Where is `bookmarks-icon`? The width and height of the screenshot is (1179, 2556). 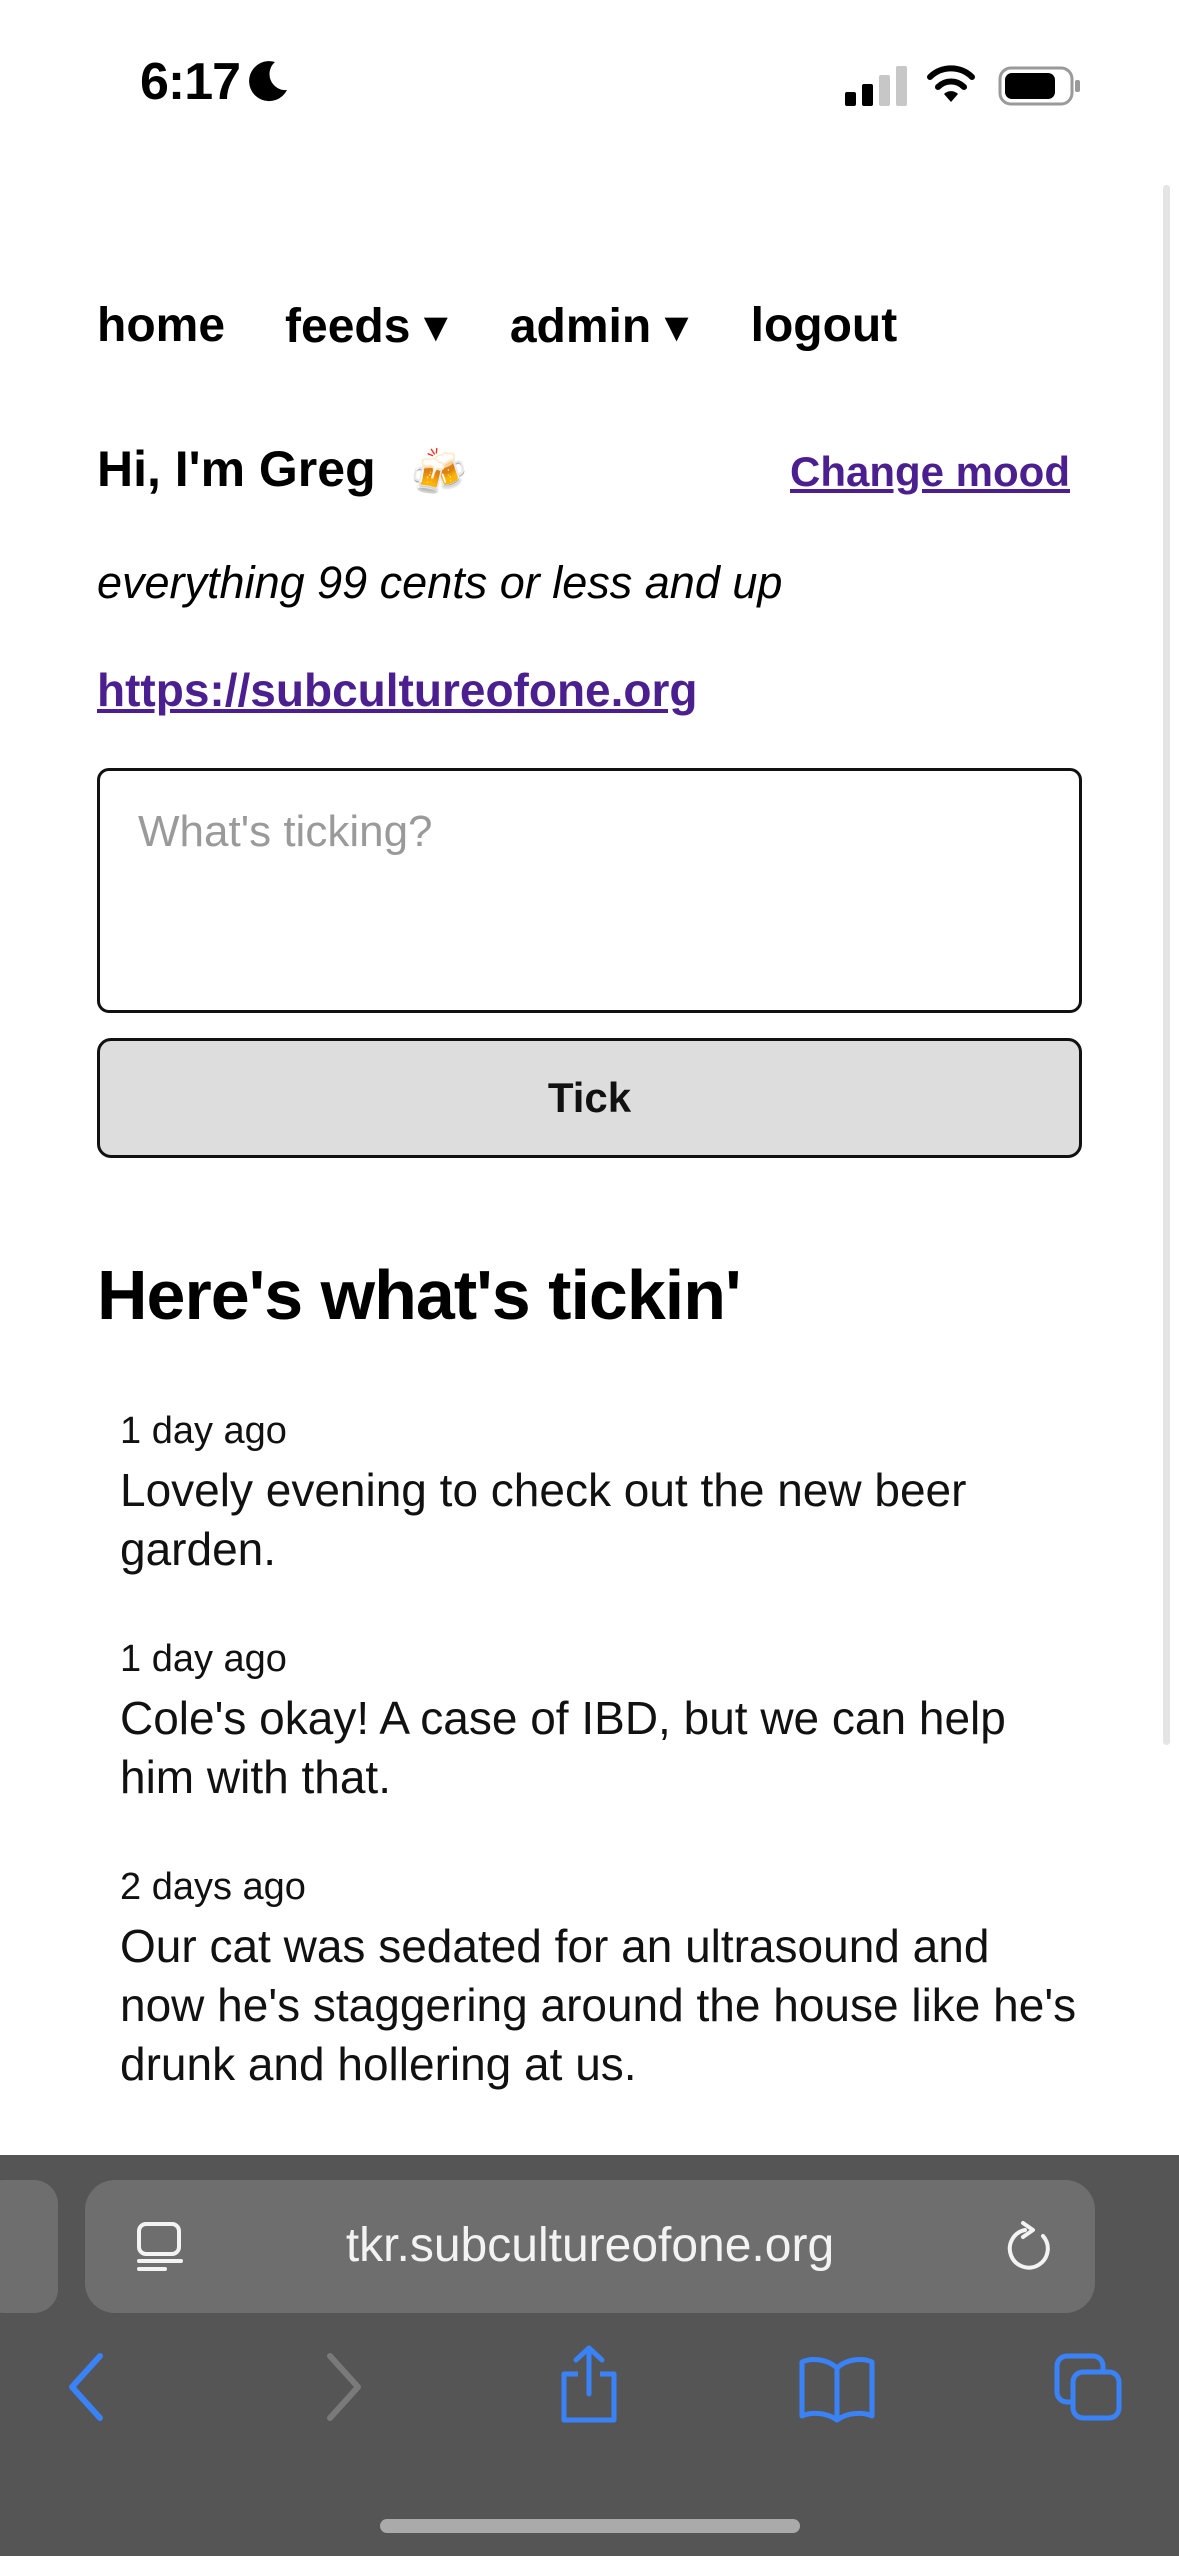 bookmarks-icon is located at coordinates (837, 2389).